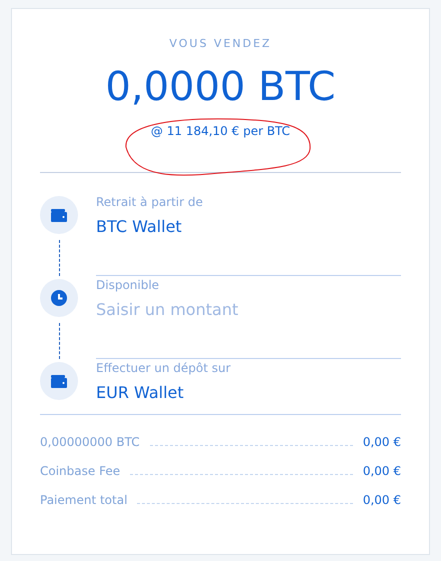 The height and width of the screenshot is (561, 441). What do you see at coordinates (220, 87) in the screenshot?
I see `sell-amount: 0,0000 BTC` at bounding box center [220, 87].